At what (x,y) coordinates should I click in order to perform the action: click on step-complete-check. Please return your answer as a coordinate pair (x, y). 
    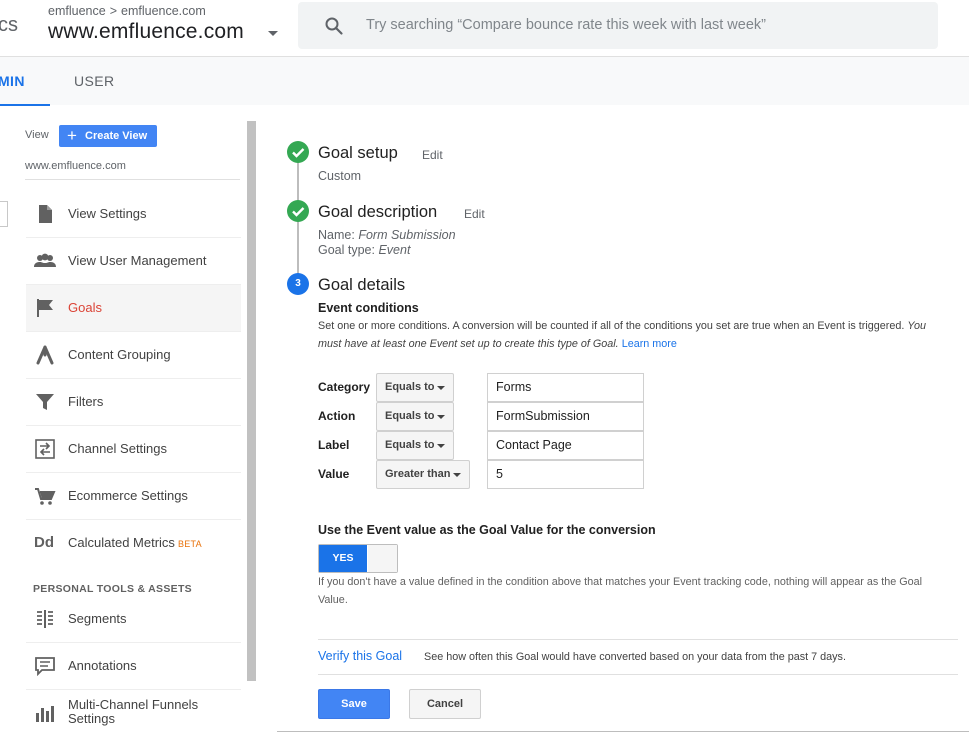
    Looking at the image, I should click on (298, 211).